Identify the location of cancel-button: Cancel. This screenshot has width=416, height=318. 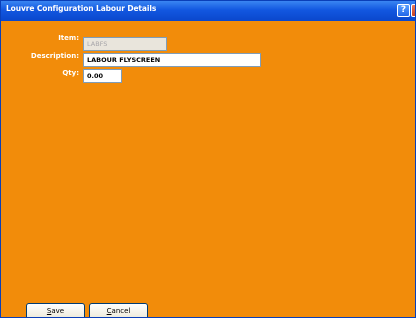
(118, 310).